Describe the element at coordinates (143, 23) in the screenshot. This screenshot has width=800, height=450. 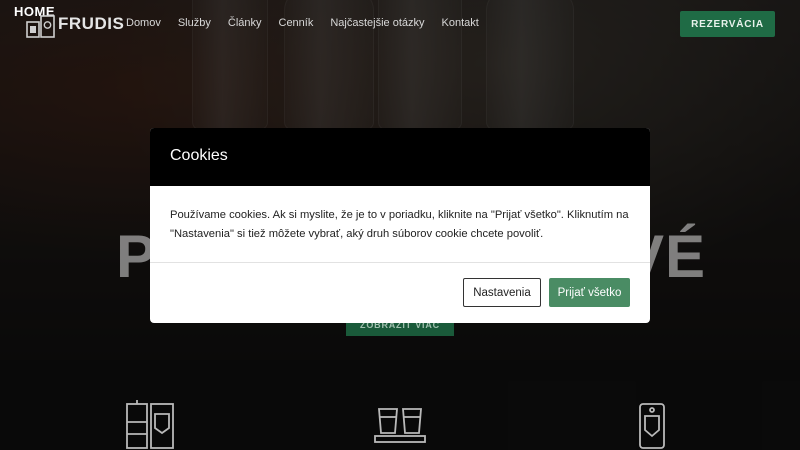
I see `nav-item-domov: Domov` at that location.